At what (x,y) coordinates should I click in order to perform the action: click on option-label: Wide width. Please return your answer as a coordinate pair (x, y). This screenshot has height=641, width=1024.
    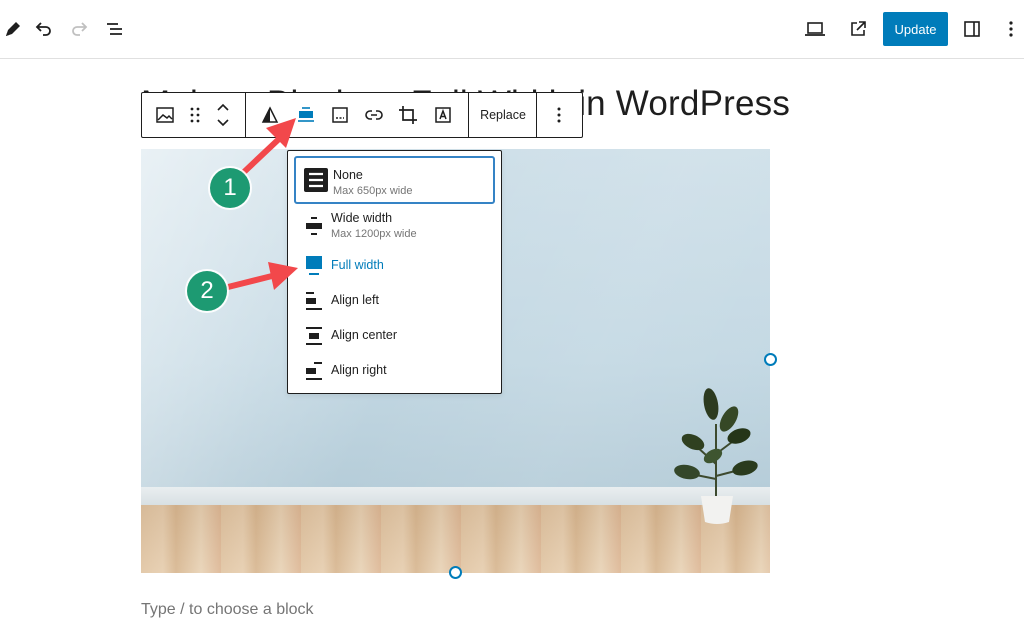
    Looking at the image, I should click on (362, 218).